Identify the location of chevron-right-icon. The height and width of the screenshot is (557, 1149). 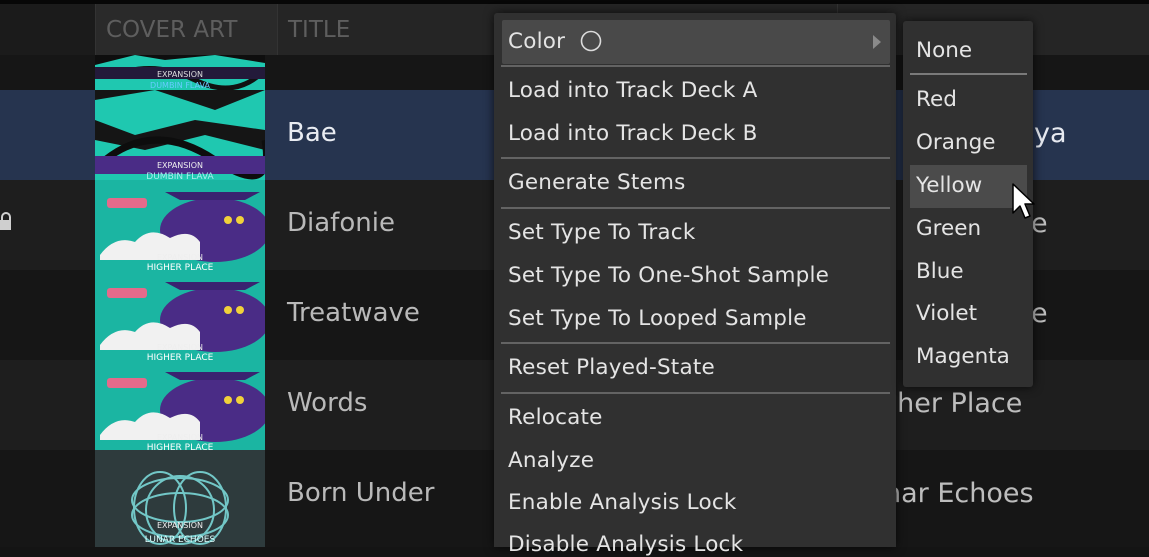
(877, 41).